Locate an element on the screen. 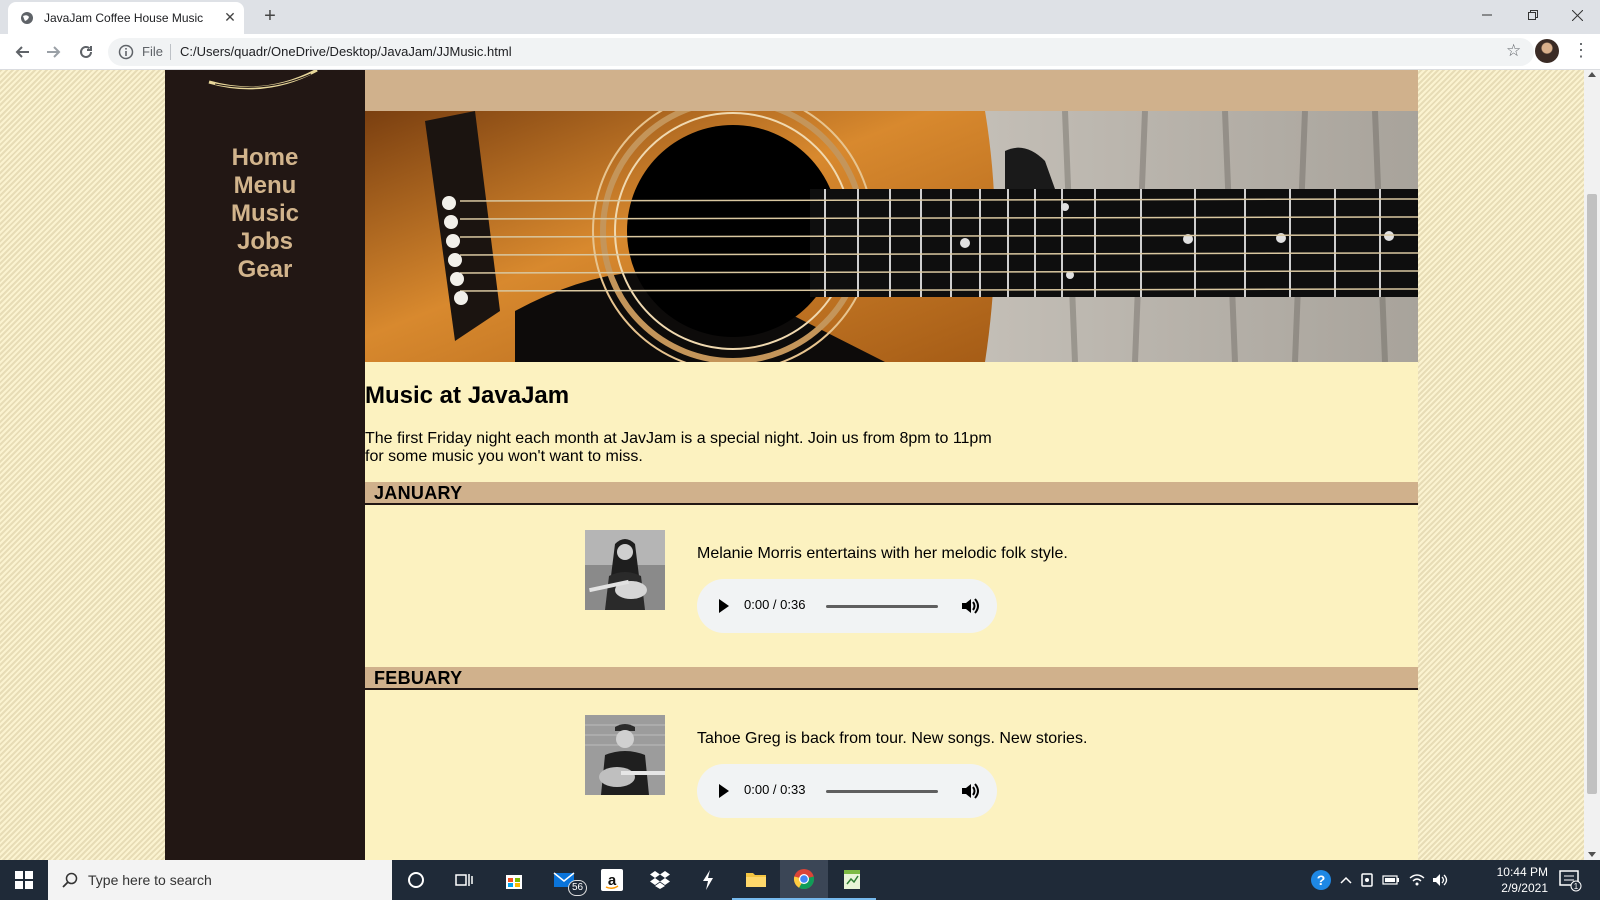  close-tab-icon: ✕ is located at coordinates (230, 17).